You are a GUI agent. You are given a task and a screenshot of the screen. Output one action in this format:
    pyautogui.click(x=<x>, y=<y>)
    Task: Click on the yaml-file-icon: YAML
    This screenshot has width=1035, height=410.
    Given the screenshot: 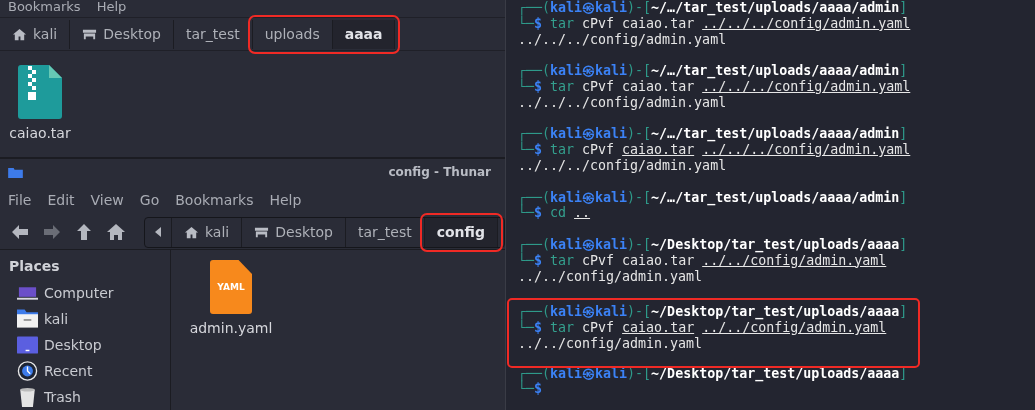 What is the action you would take?
    pyautogui.click(x=231, y=287)
    